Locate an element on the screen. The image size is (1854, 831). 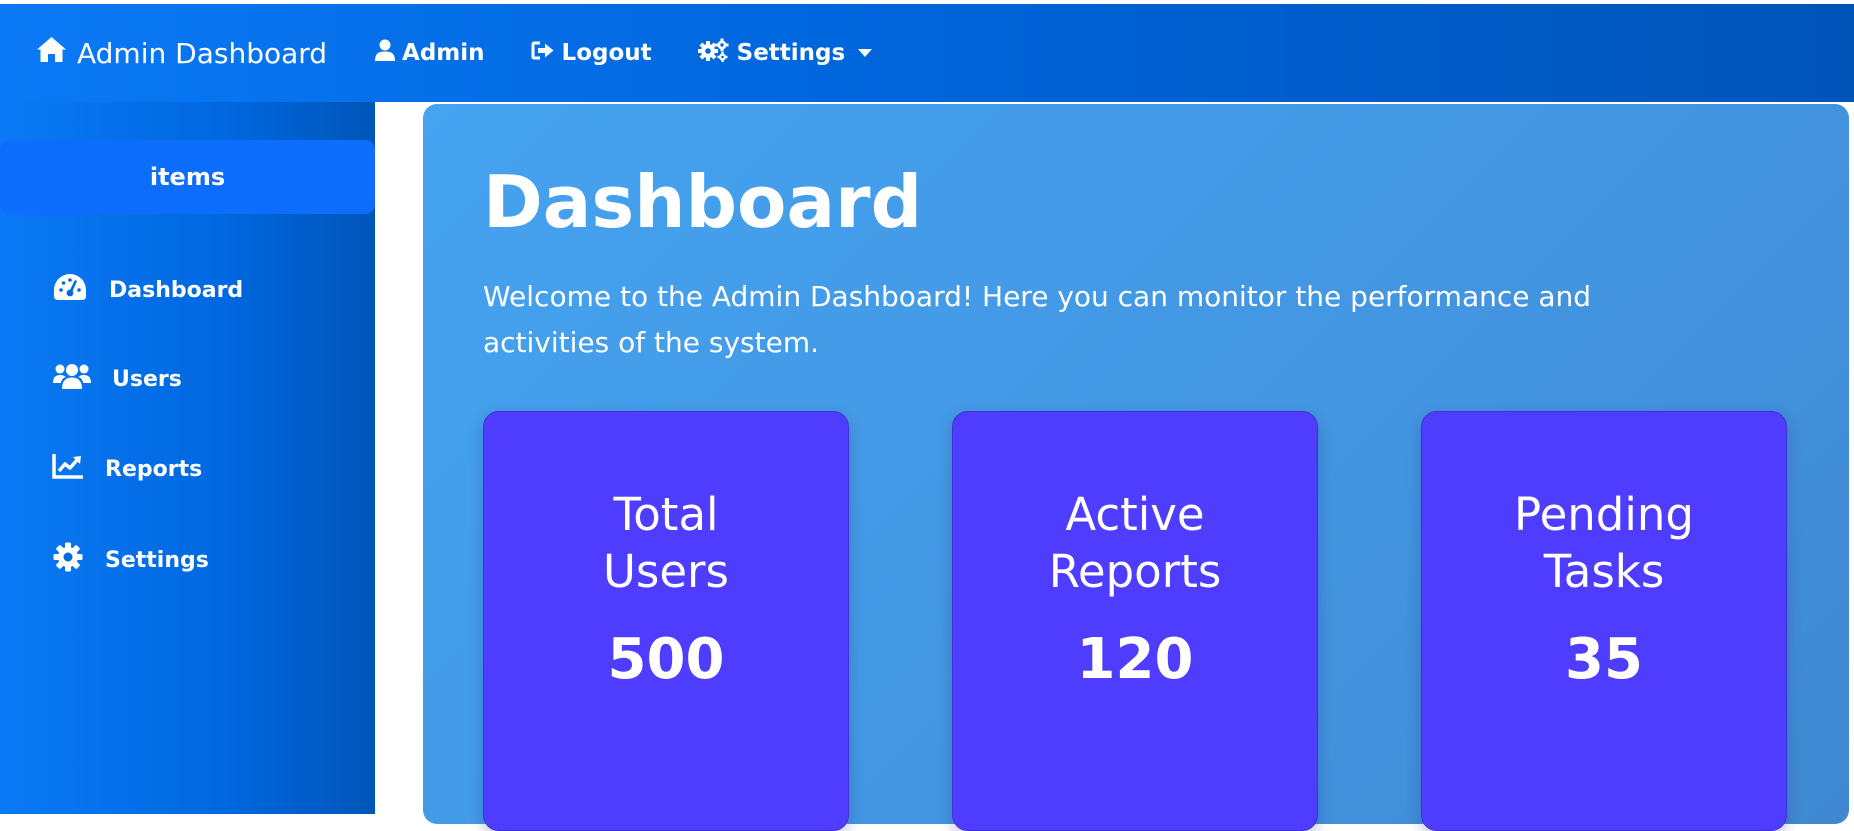
users-icon is located at coordinates (72, 379).